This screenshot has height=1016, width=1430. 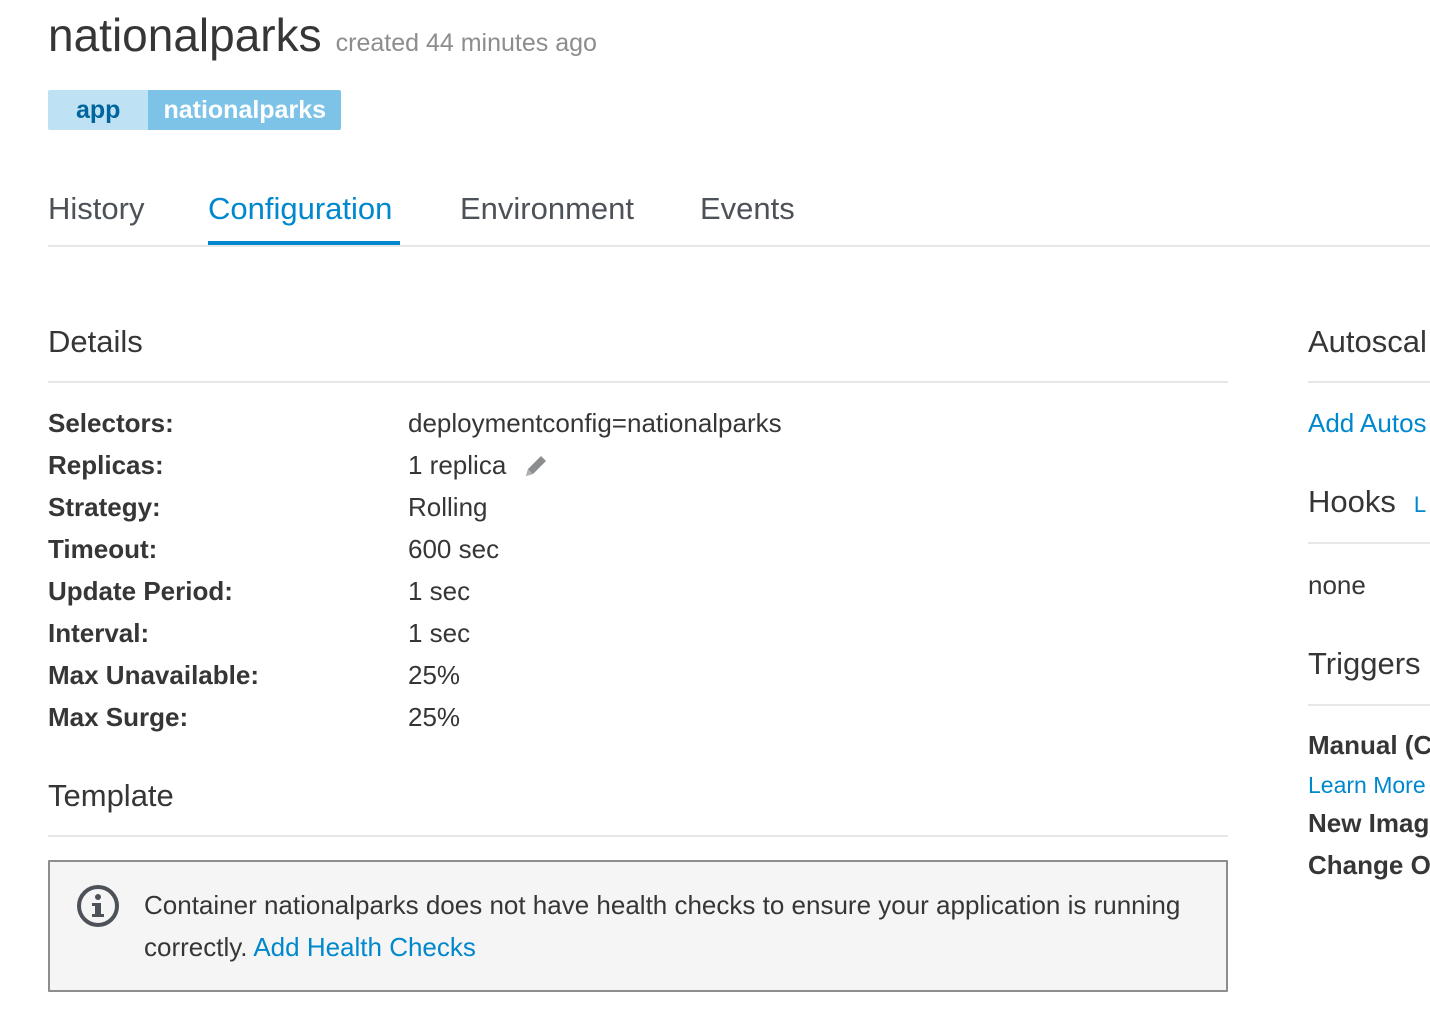 What do you see at coordinates (454, 549) in the screenshot?
I see `detail-value: 600 sec` at bounding box center [454, 549].